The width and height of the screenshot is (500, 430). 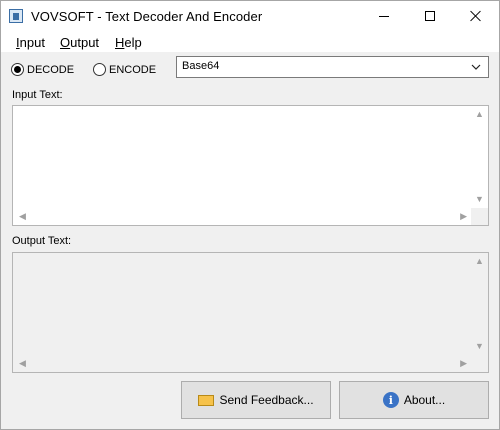 I want to click on title-bar: VOVSOFT - Text Decoder And Encoder, so click(x=250, y=16).